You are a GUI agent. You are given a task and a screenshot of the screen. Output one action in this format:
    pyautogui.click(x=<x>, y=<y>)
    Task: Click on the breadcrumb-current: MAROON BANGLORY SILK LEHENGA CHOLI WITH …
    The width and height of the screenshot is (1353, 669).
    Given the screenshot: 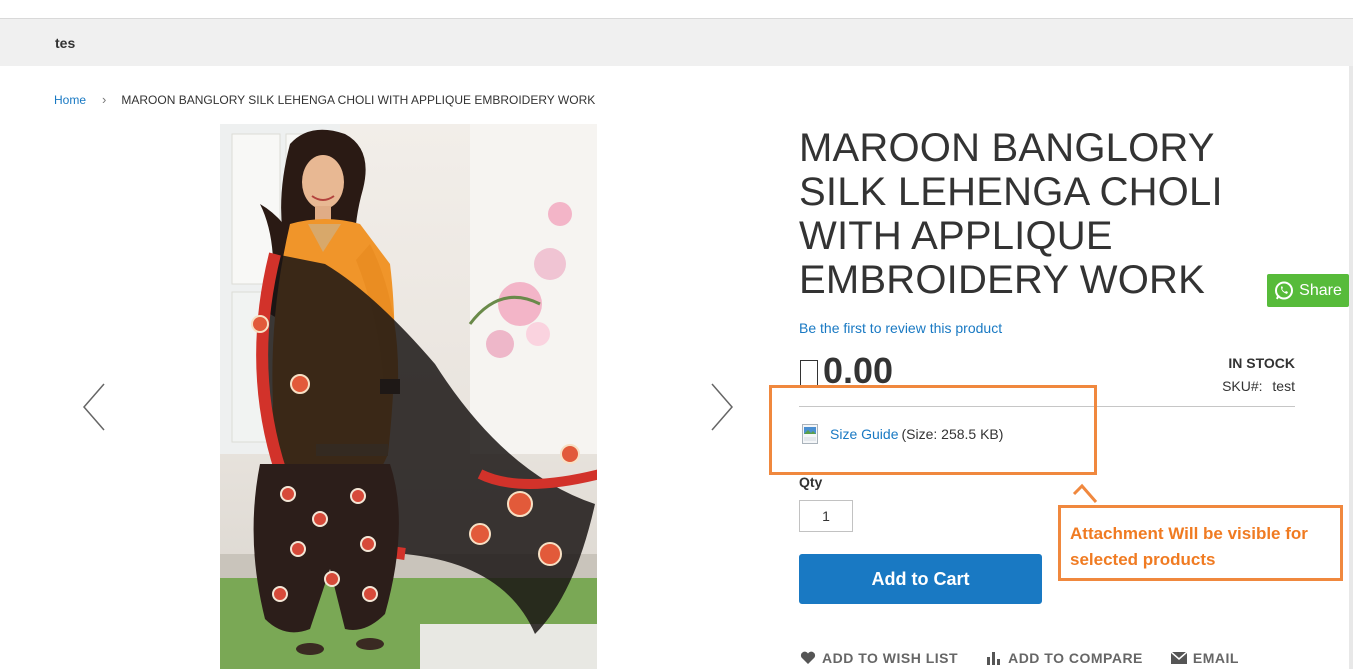 What is the action you would take?
    pyautogui.click(x=358, y=99)
    